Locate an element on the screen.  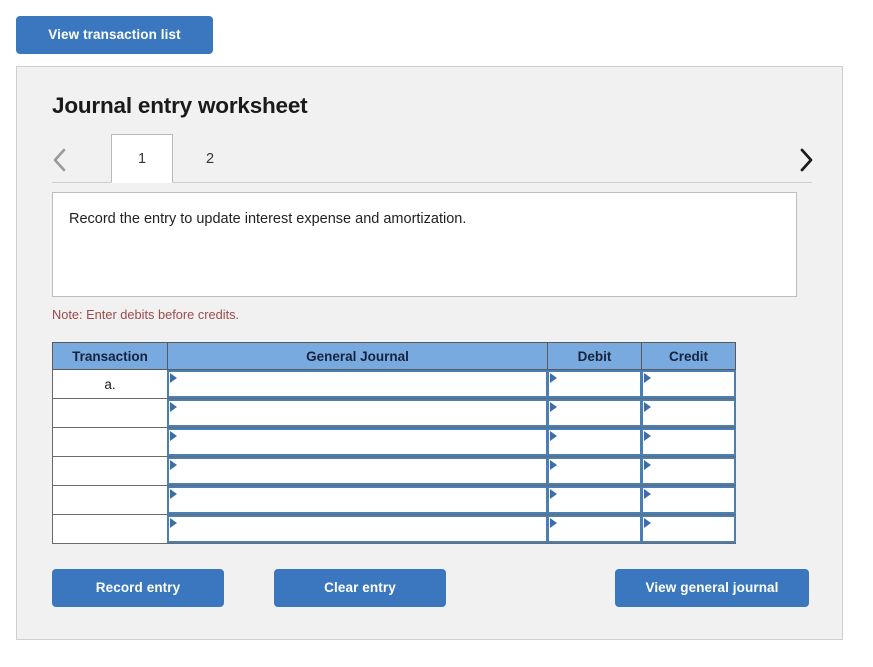
table-row: a. is located at coordinates (394, 384).